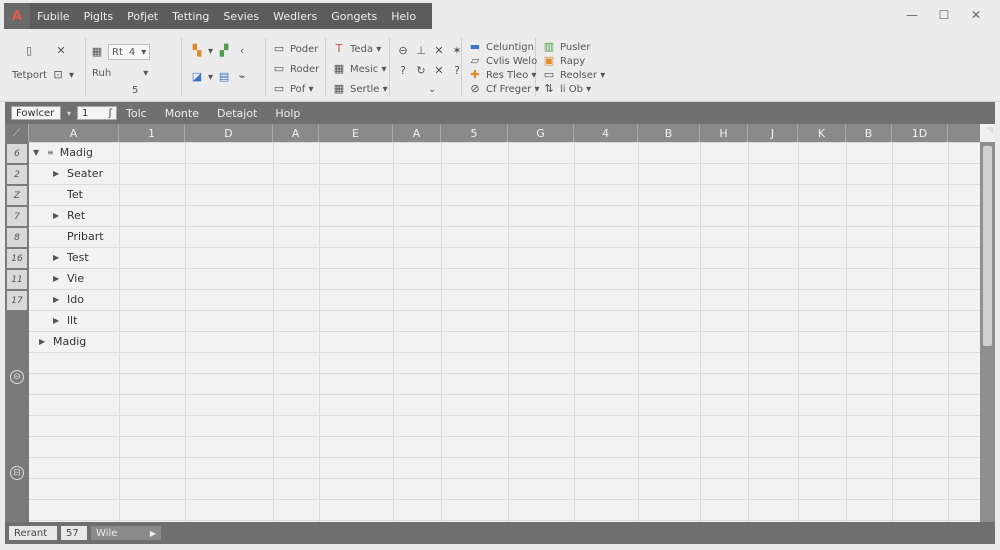 The image size is (1000, 550). Describe the element at coordinates (365, 49) in the screenshot. I see `teda-button: Teda ▾` at that location.